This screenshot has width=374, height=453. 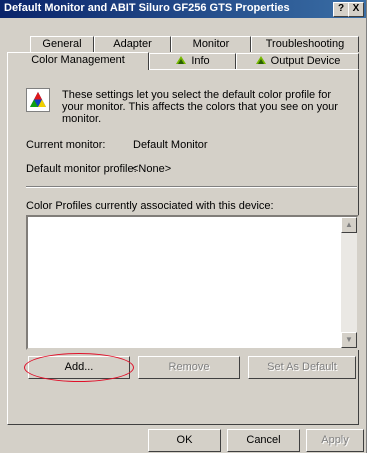 What do you see at coordinates (305, 44) in the screenshot?
I see `tab-troubleshooting: Troubleshooting` at bounding box center [305, 44].